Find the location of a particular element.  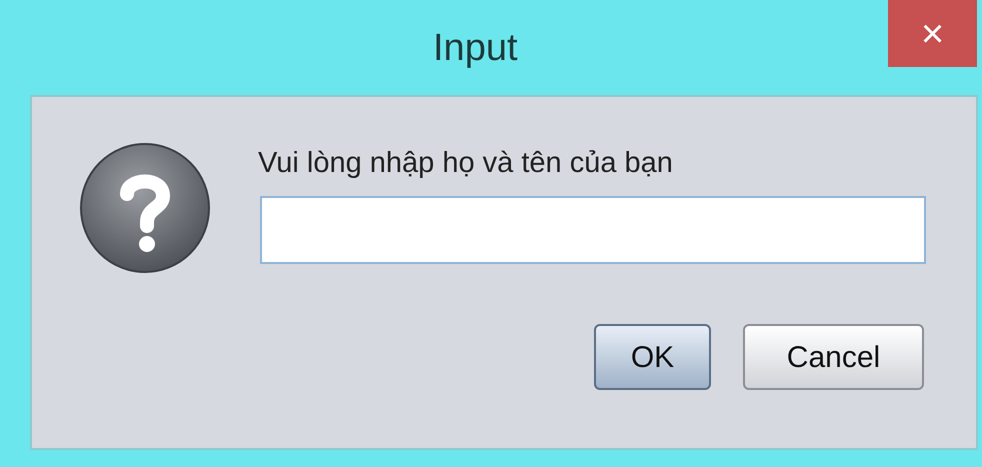

question-icon is located at coordinates (144, 208).